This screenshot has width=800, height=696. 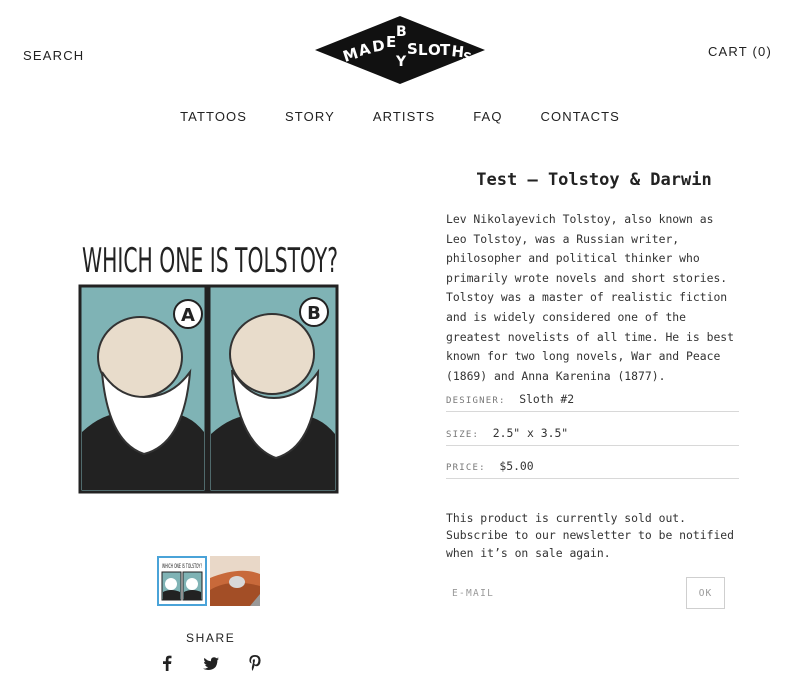 What do you see at coordinates (592, 400) in the screenshot?
I see `spec-designer: DESIGNER: Sloth #2` at bounding box center [592, 400].